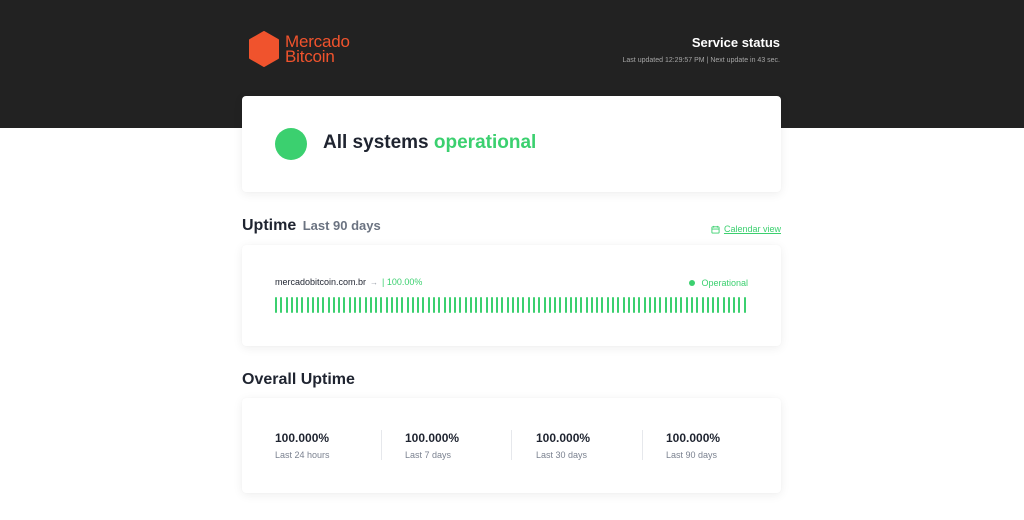 This screenshot has width=1024, height=520. I want to click on arrow-right-icon: →, so click(374, 282).